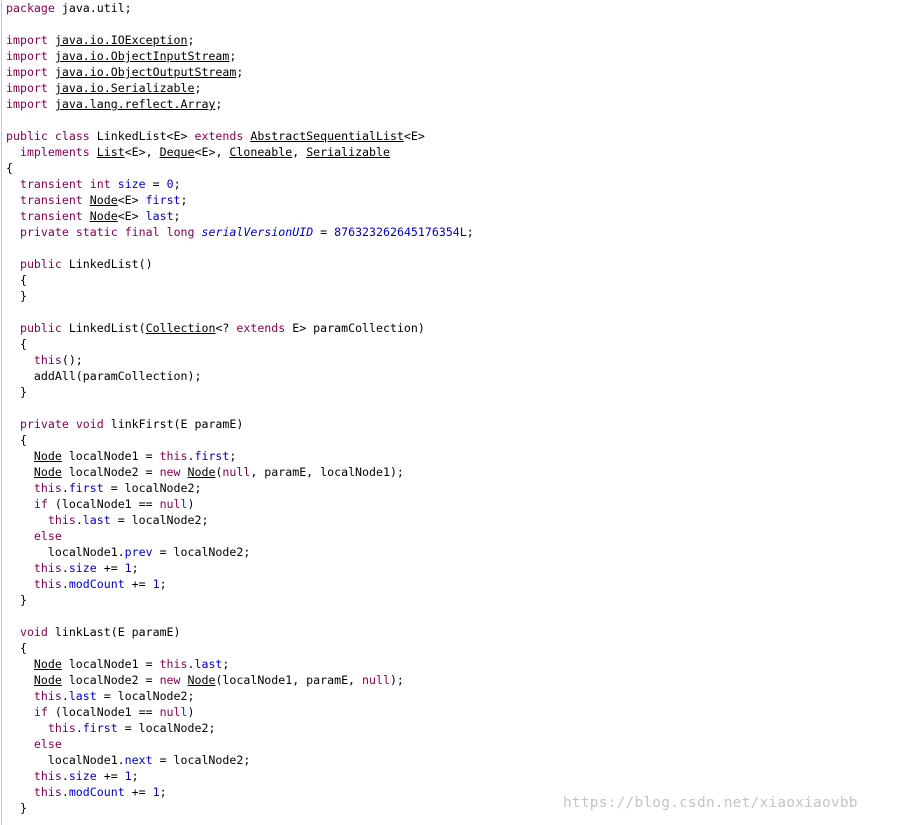 The width and height of the screenshot is (904, 825). I want to click on type-reference-token: Node, so click(103, 216).